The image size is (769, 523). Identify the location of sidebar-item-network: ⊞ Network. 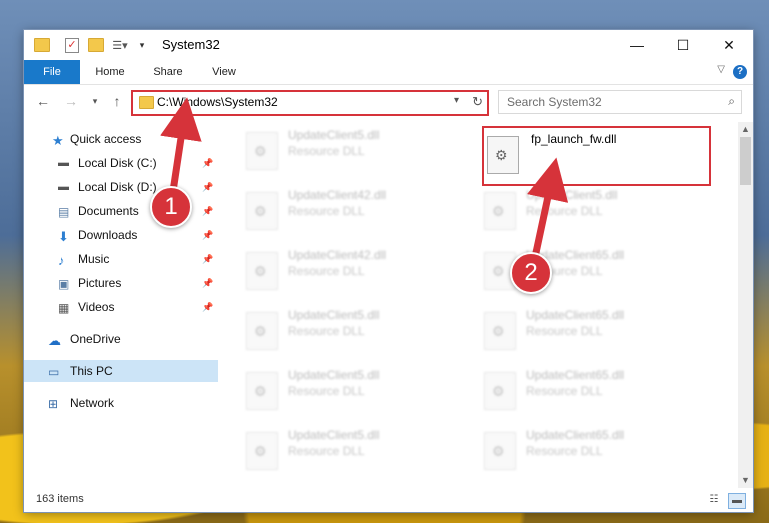
(121, 403).